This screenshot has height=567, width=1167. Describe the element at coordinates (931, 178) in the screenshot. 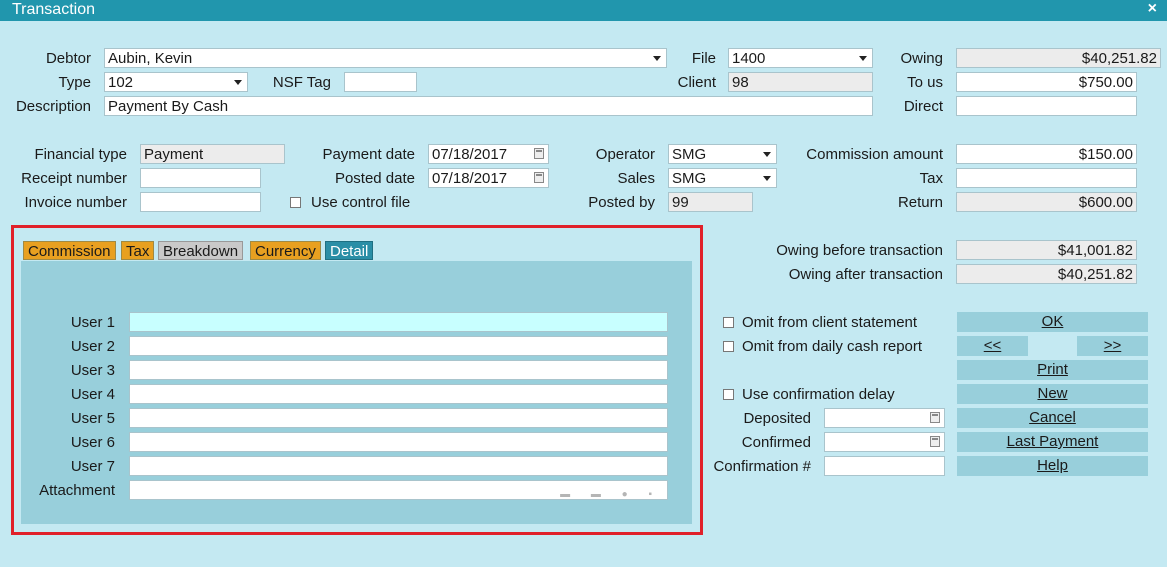

I see `tax-label: Tax` at that location.